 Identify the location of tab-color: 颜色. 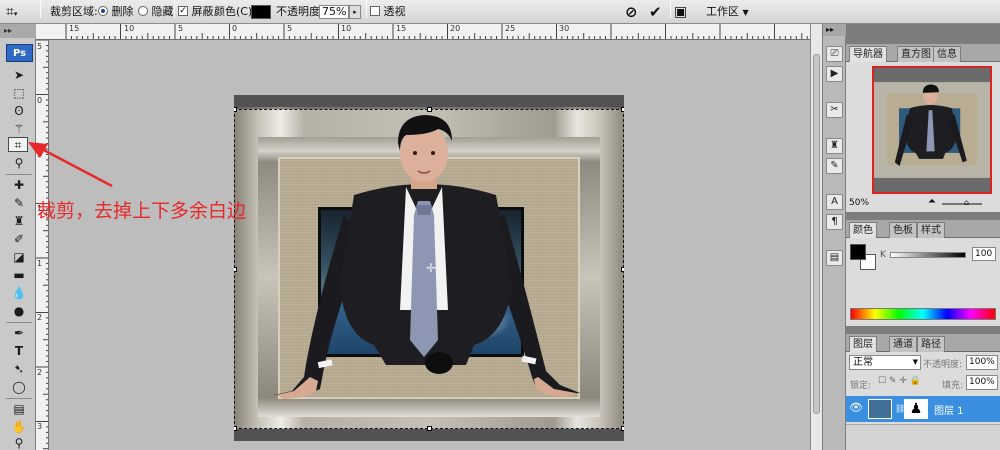
(863, 230).